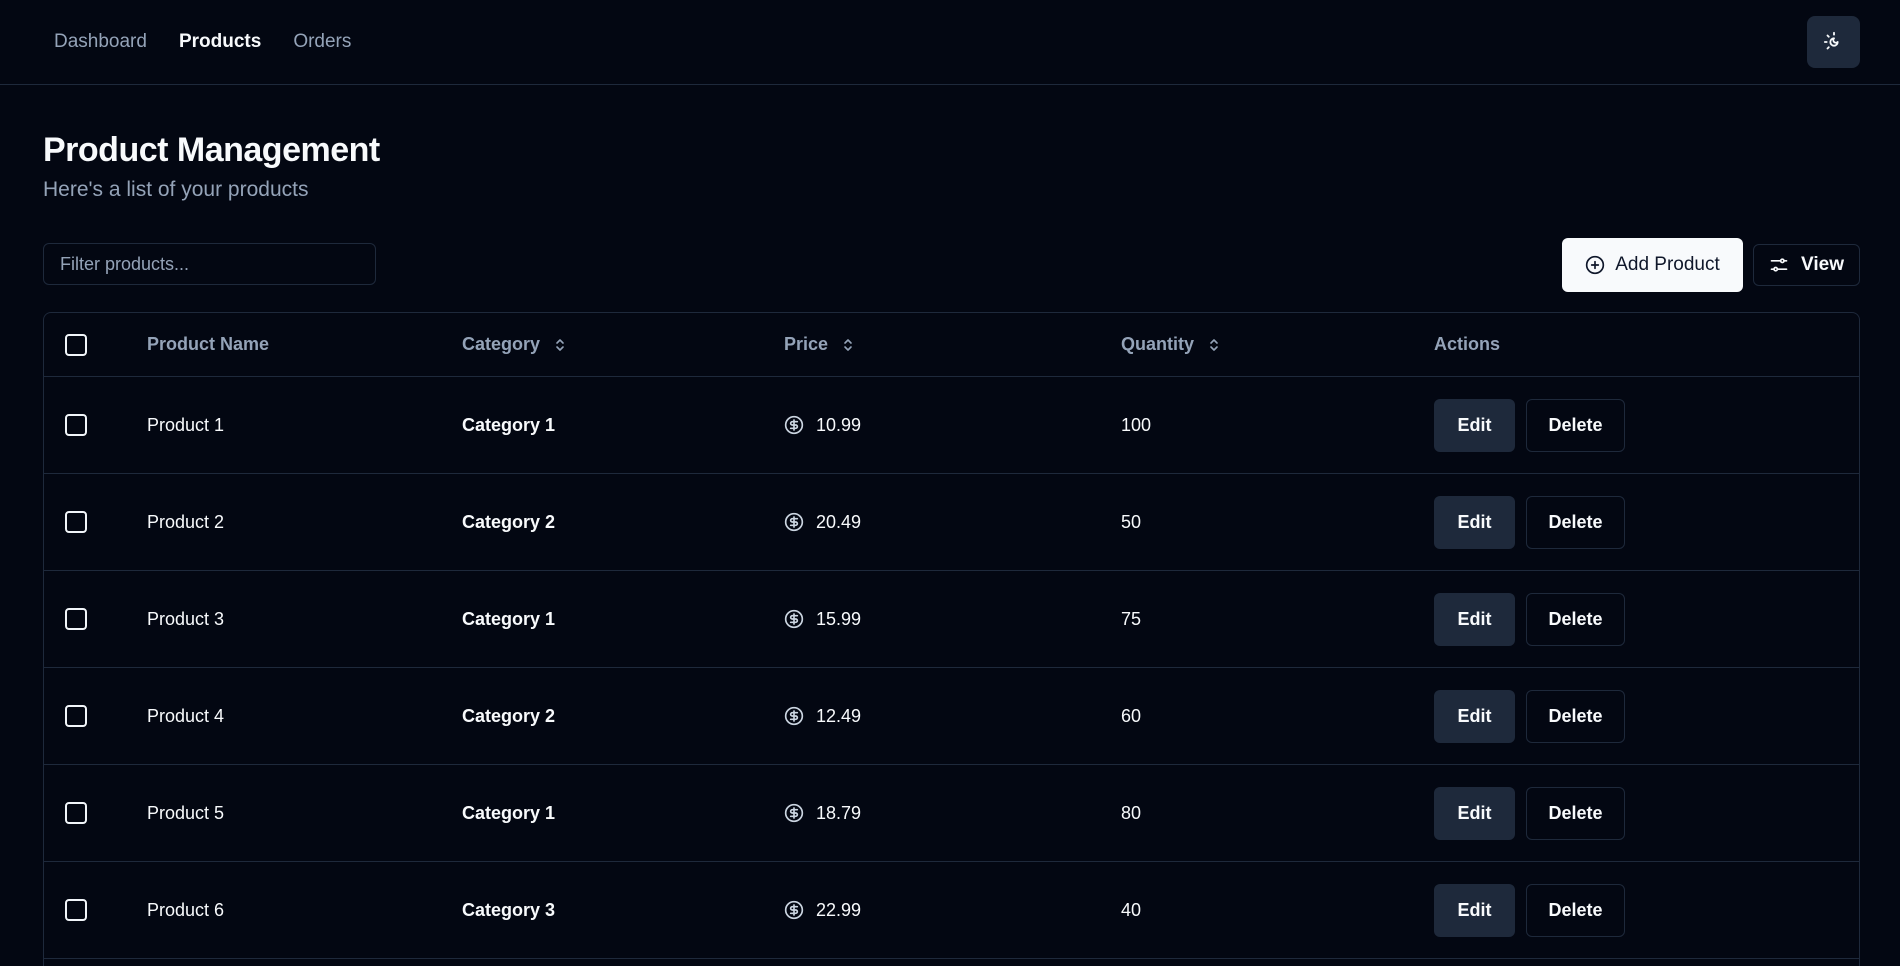  What do you see at coordinates (839, 715) in the screenshot?
I see `product-price: 12.49` at bounding box center [839, 715].